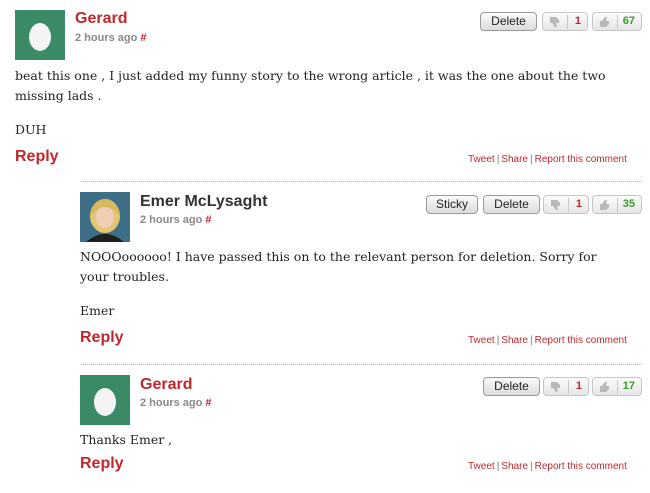  What do you see at coordinates (628, 204) in the screenshot?
I see `vote-up-count: 35` at bounding box center [628, 204].